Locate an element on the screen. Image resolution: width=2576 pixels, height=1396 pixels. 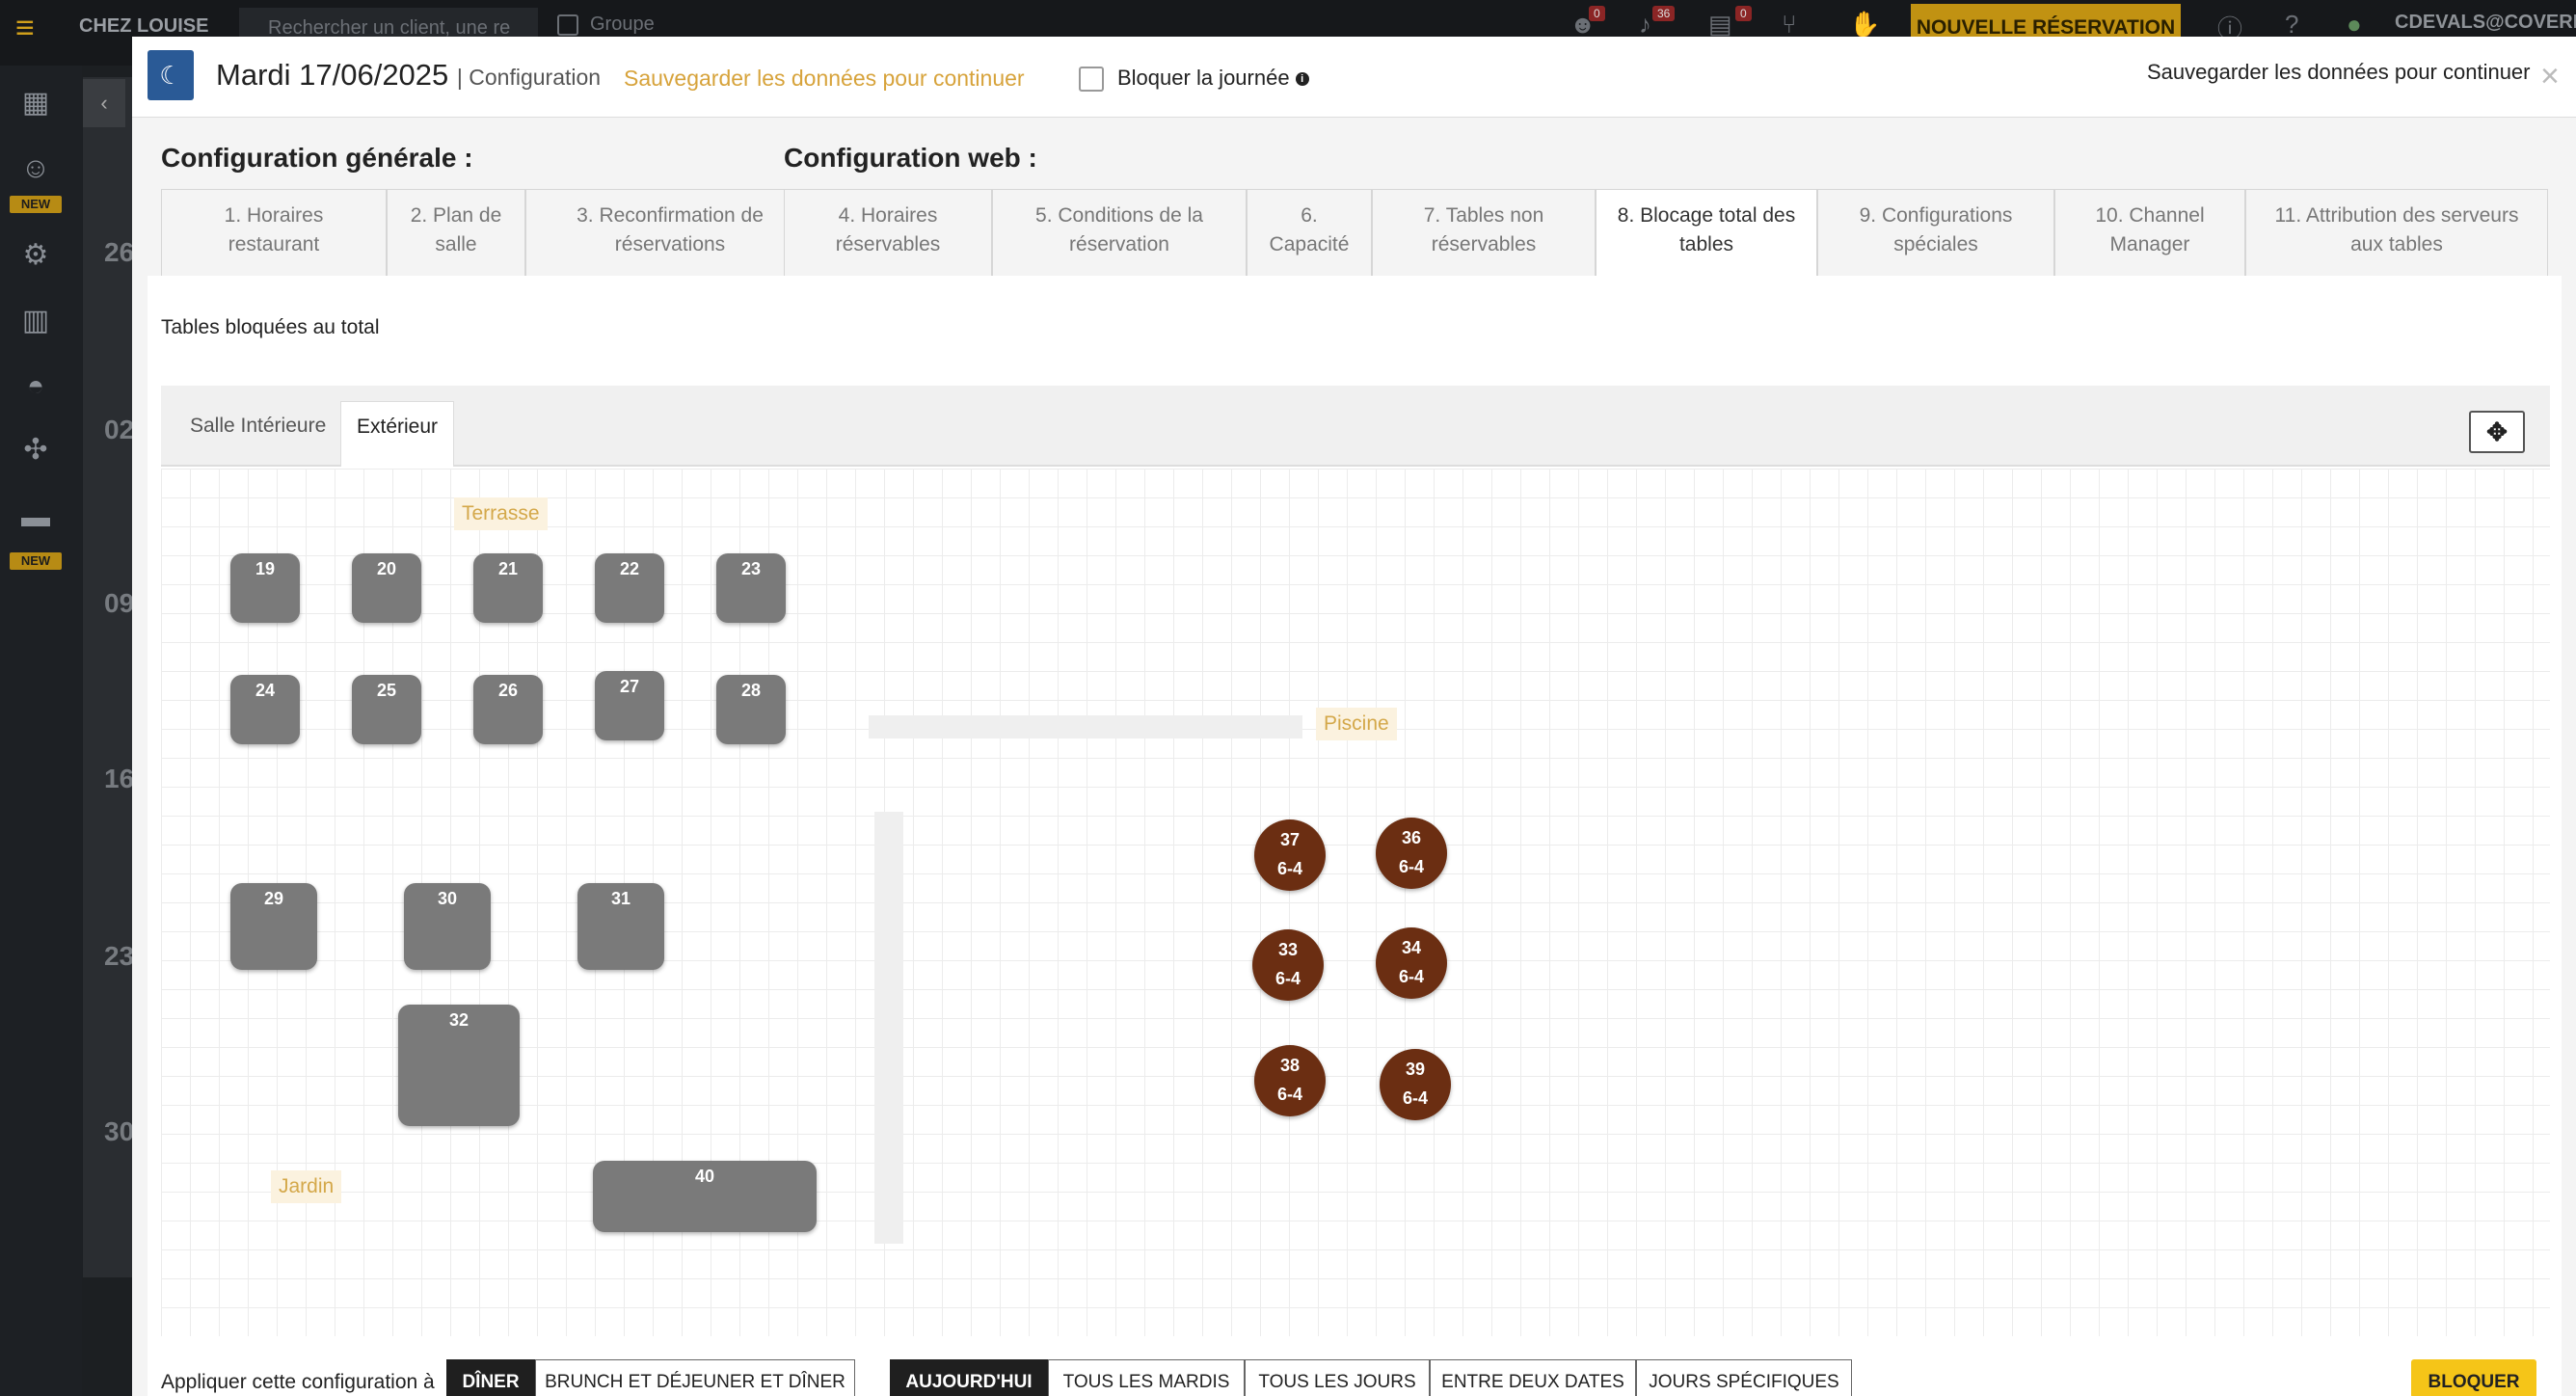
room-tab-interior: Salle Intérieure is located at coordinates (257, 434).